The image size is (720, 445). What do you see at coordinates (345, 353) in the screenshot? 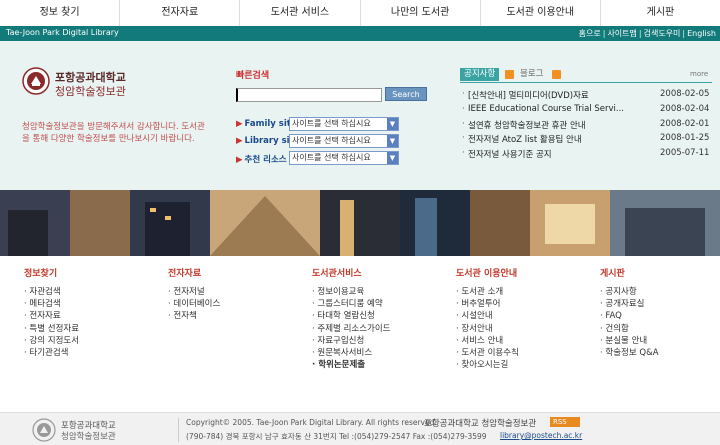
I see `sitemap-link-text: 원문복사서비스` at bounding box center [345, 353].